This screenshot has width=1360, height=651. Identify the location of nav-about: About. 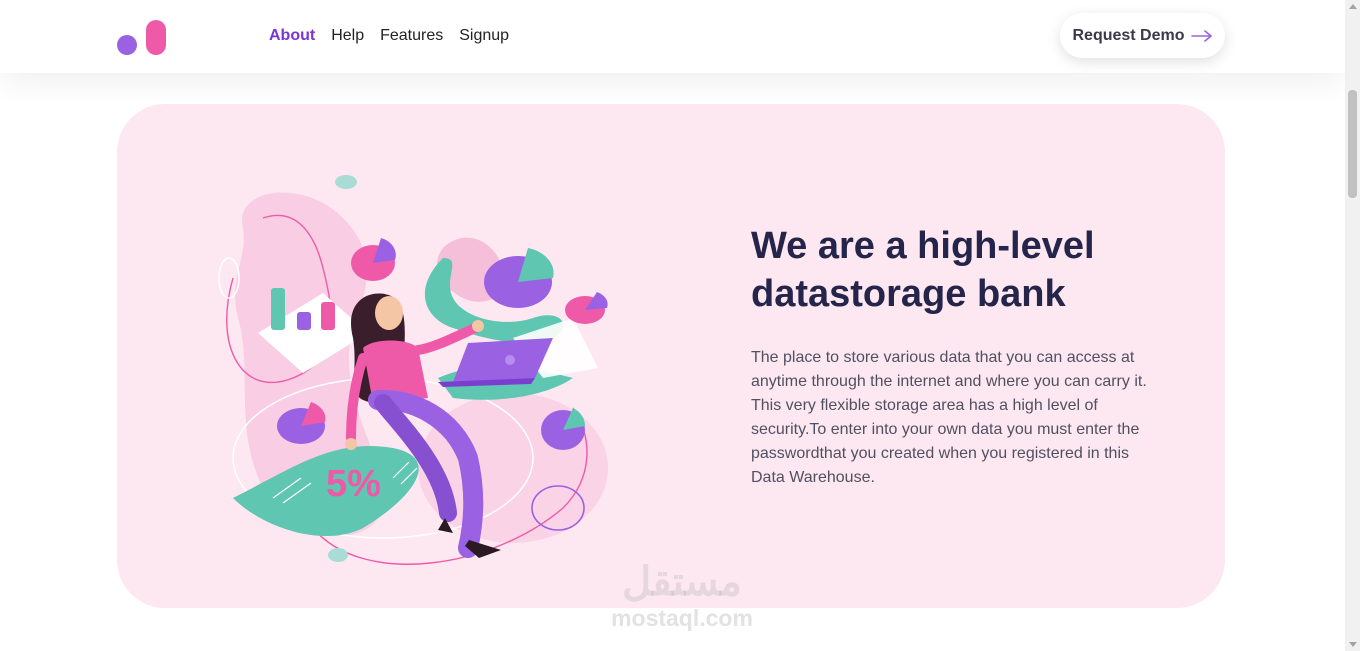
(292, 35).